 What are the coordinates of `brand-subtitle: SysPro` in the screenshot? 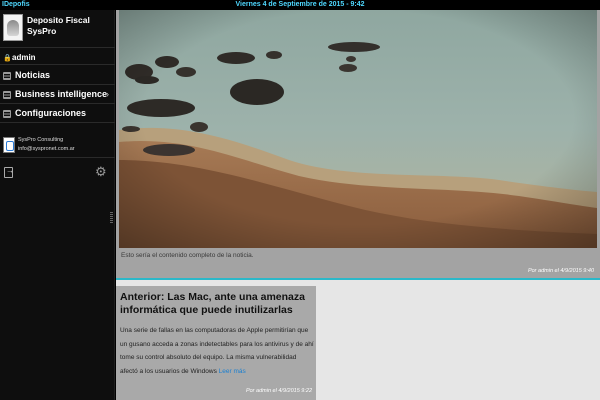 It's located at (42, 31).